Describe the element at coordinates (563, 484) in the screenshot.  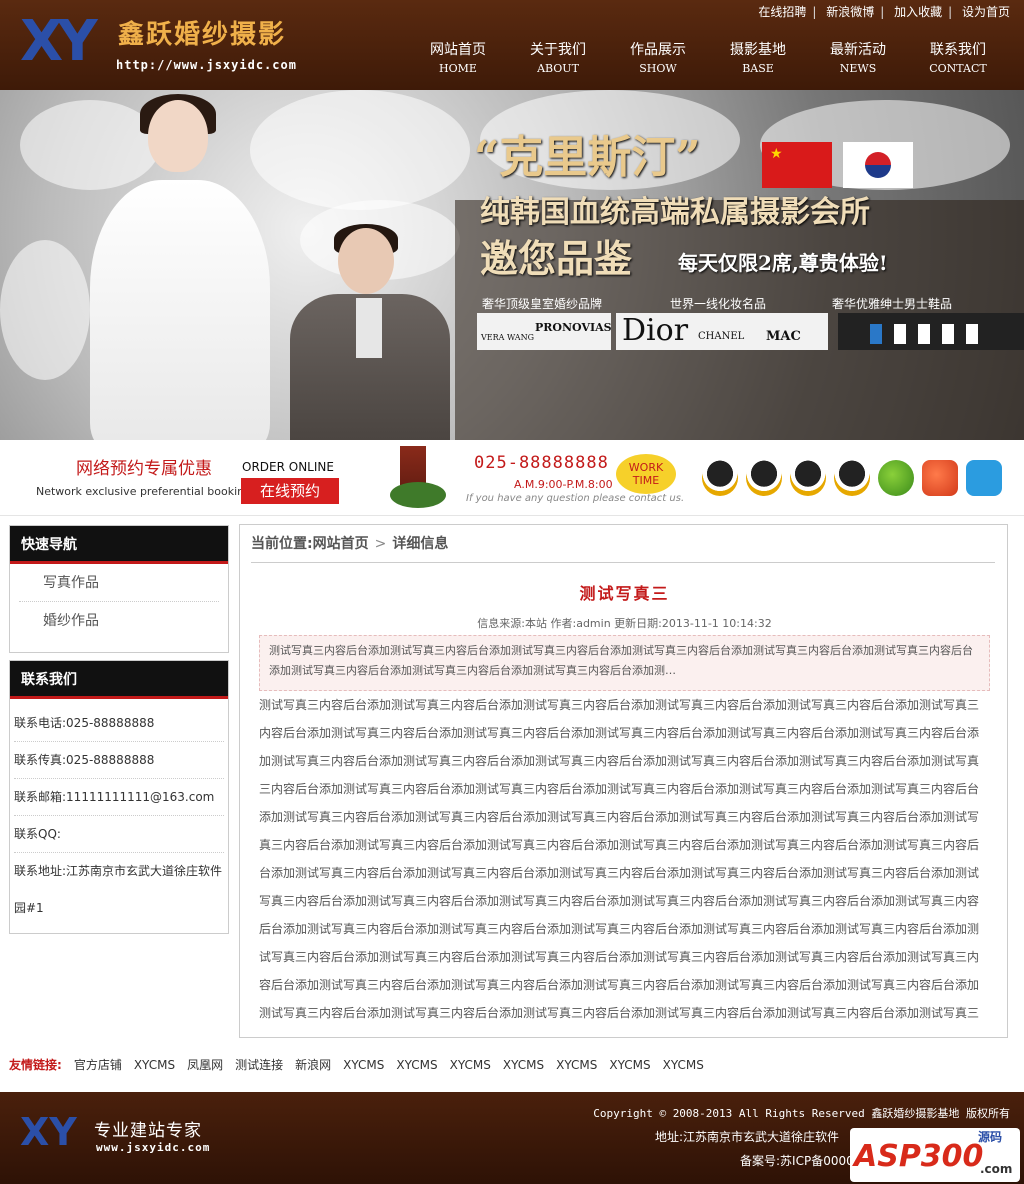
I see `booking-hours: A.M.9:00-P.M.8:00` at that location.